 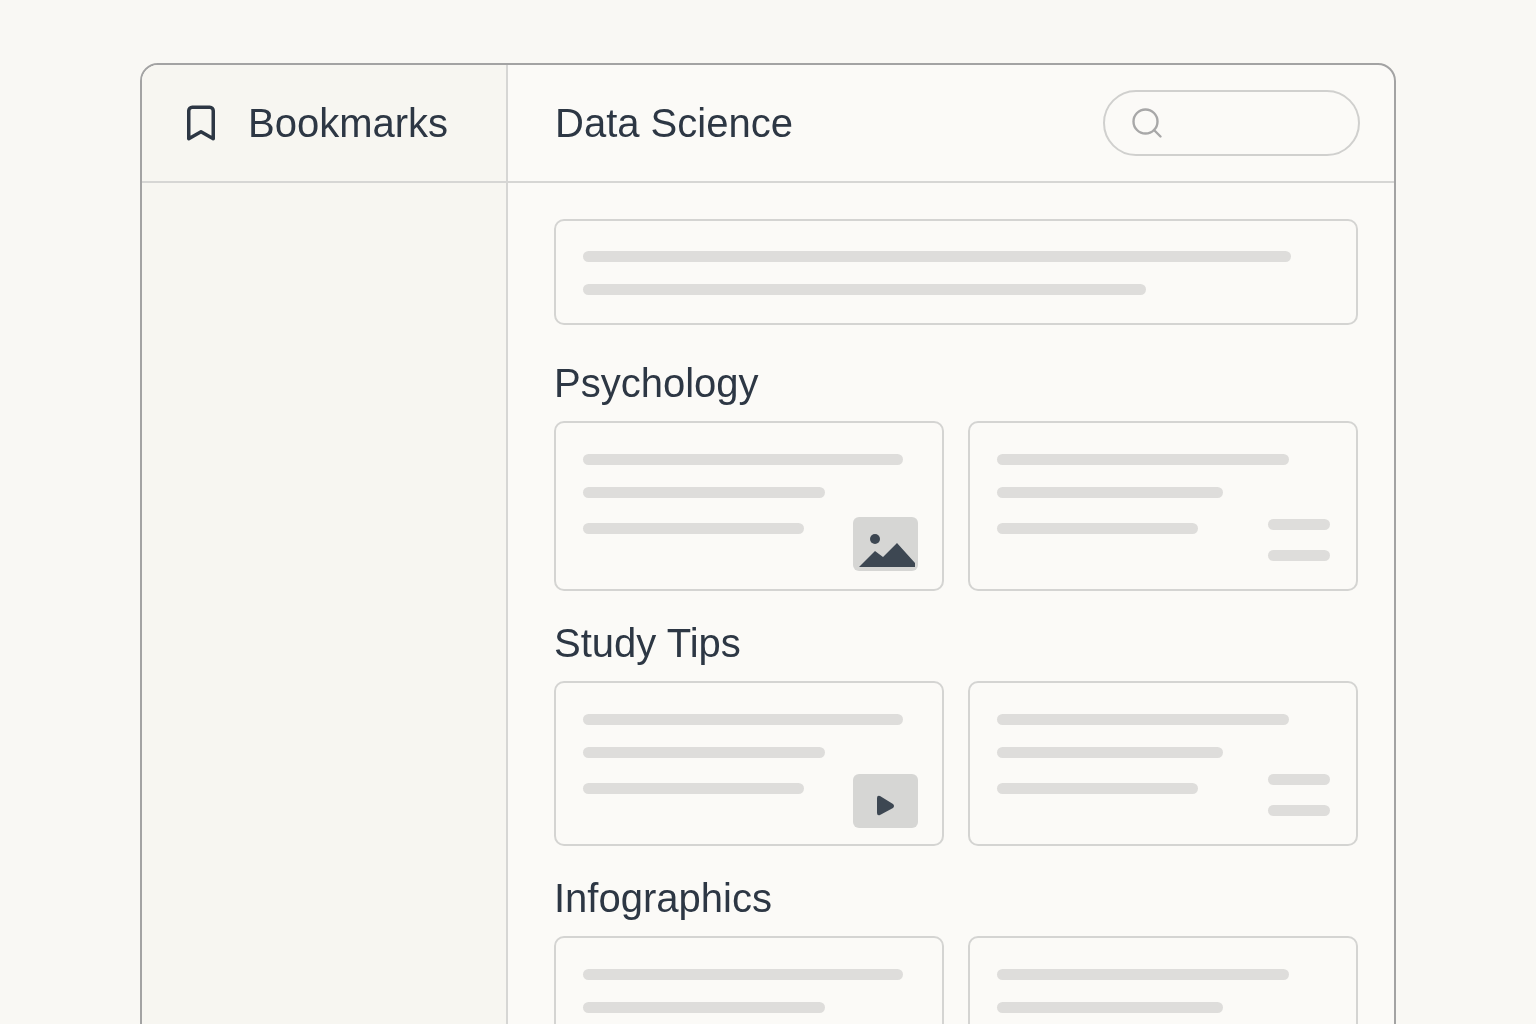 What do you see at coordinates (885, 544) in the screenshot?
I see `image-icon` at bounding box center [885, 544].